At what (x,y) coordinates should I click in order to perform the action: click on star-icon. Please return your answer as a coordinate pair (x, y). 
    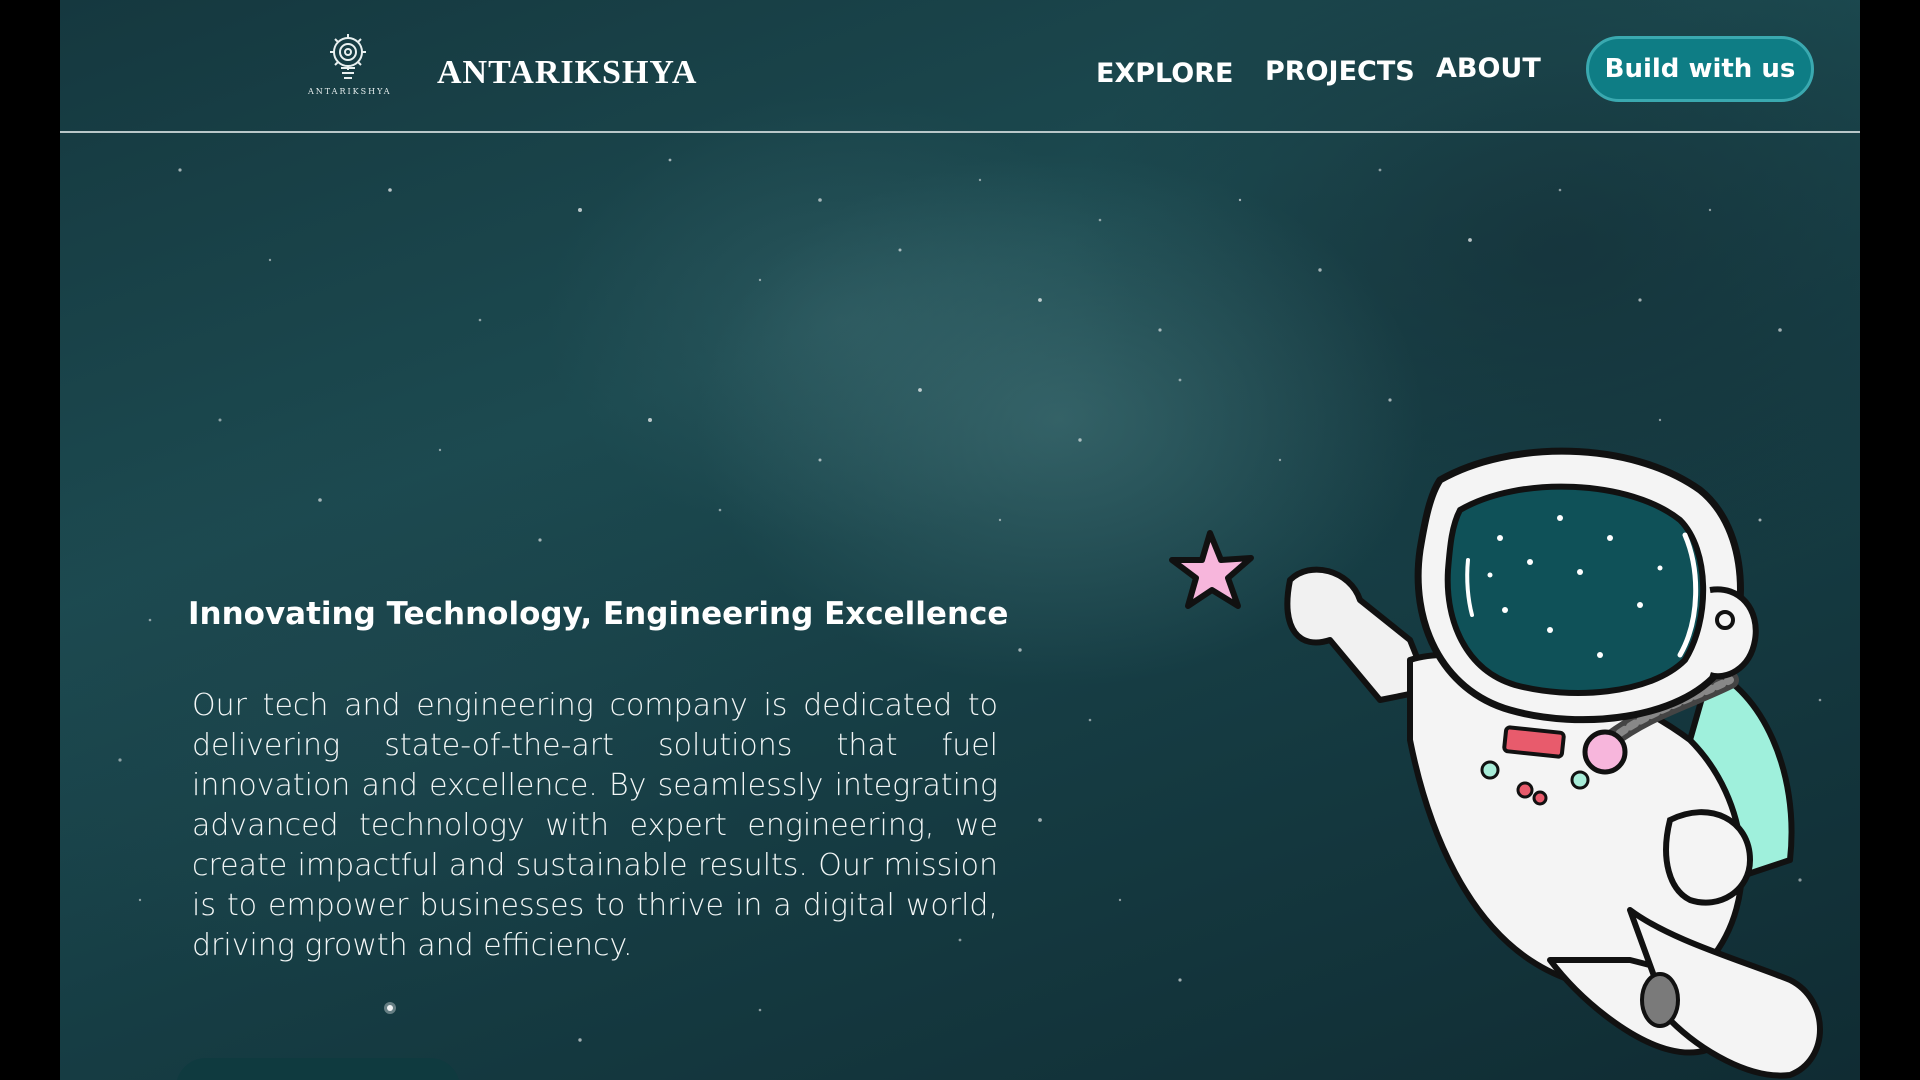
    Looking at the image, I should click on (1211, 569).